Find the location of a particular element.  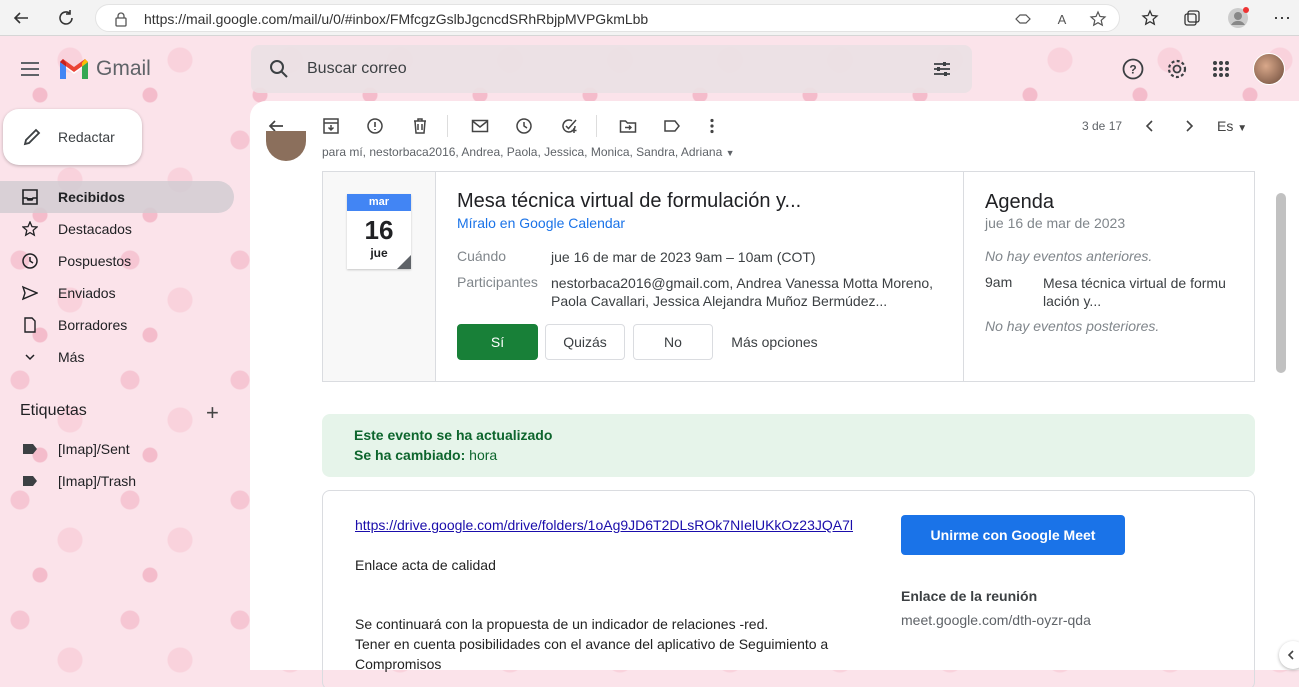

reader-view-icon is located at coordinates (1023, 19).